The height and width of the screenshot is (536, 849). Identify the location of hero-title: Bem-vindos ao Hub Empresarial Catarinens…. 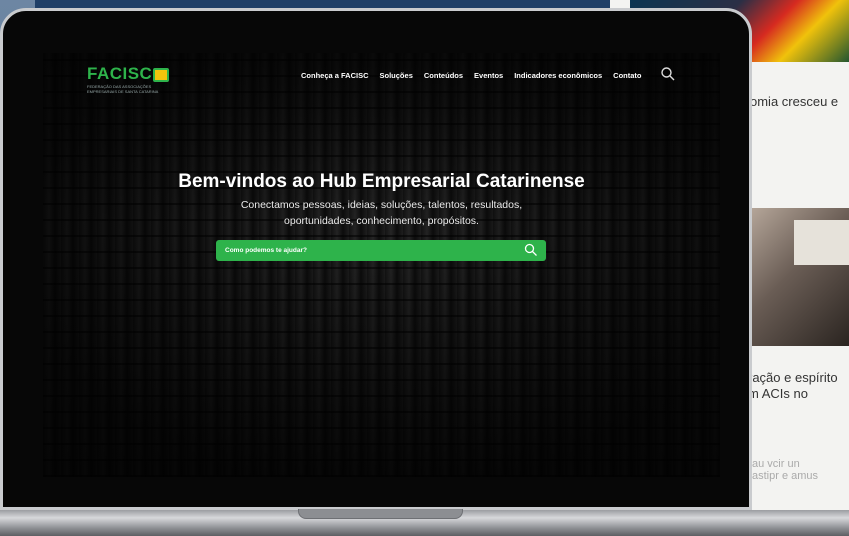
(381, 181).